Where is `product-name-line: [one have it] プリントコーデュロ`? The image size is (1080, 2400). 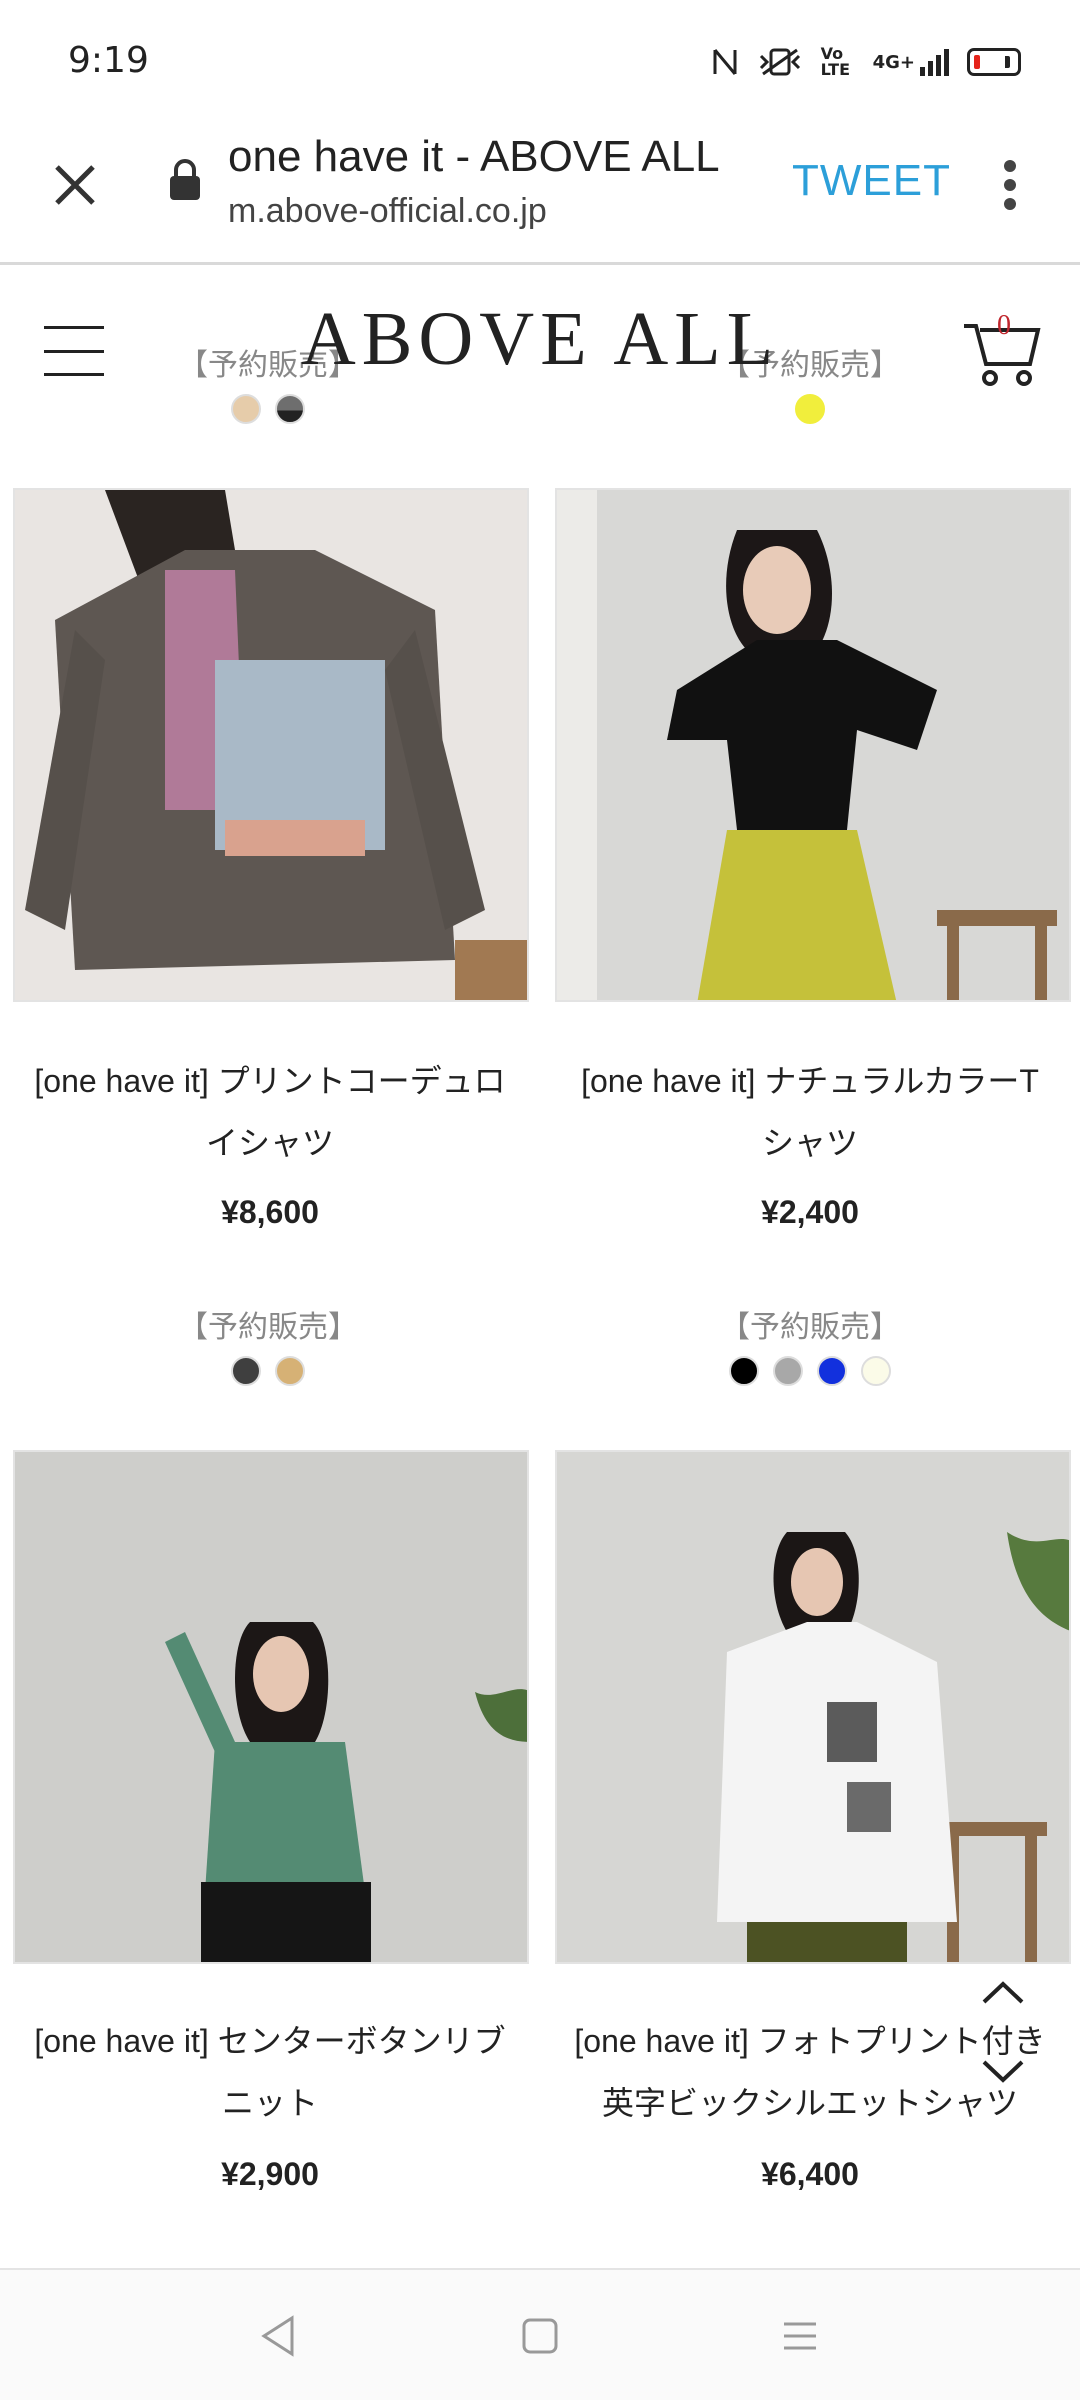
product-name-line: [one have it] プリントコーデュロ is located at coordinates (270, 1081).